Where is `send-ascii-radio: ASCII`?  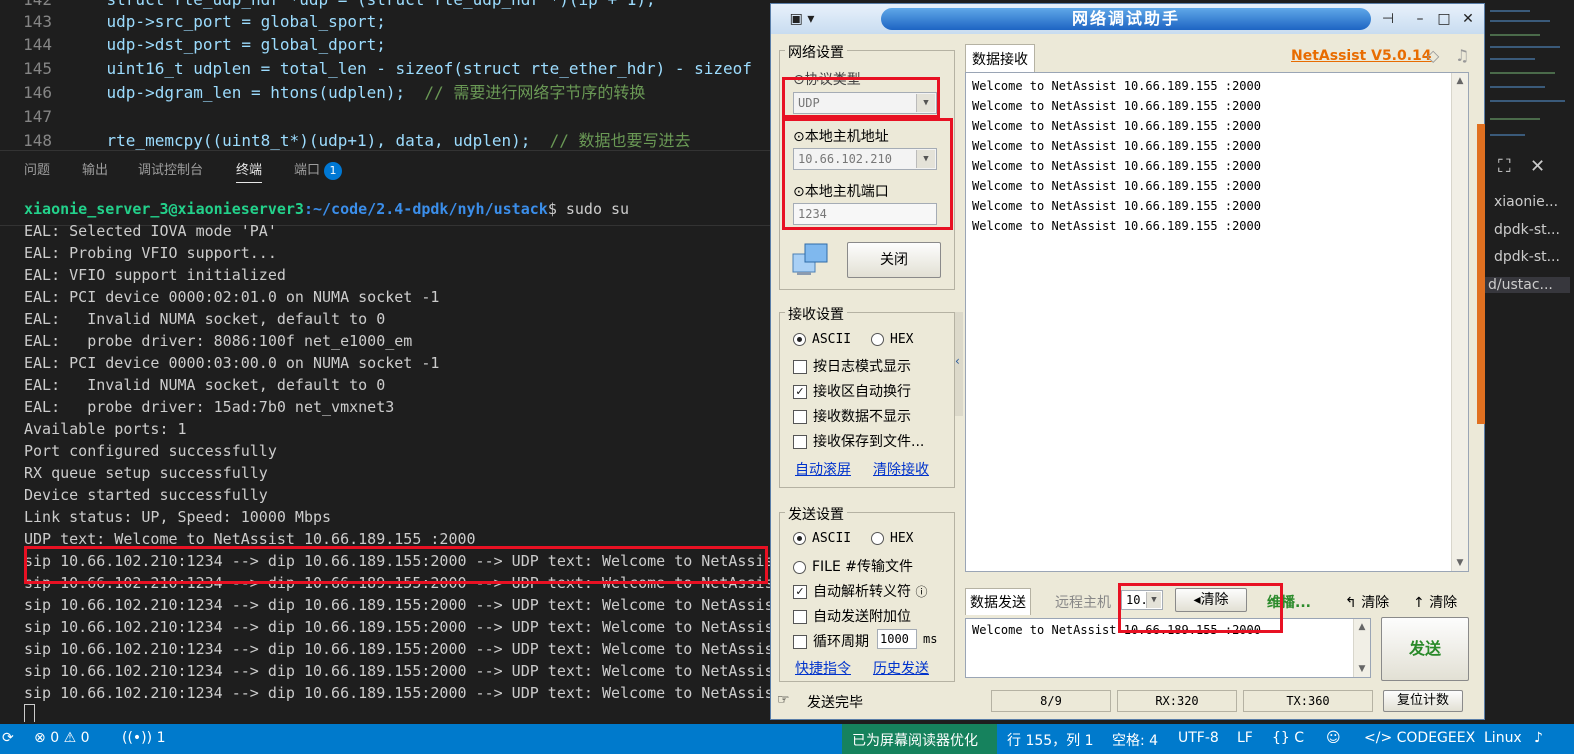 send-ascii-radio: ASCII is located at coordinates (822, 538).